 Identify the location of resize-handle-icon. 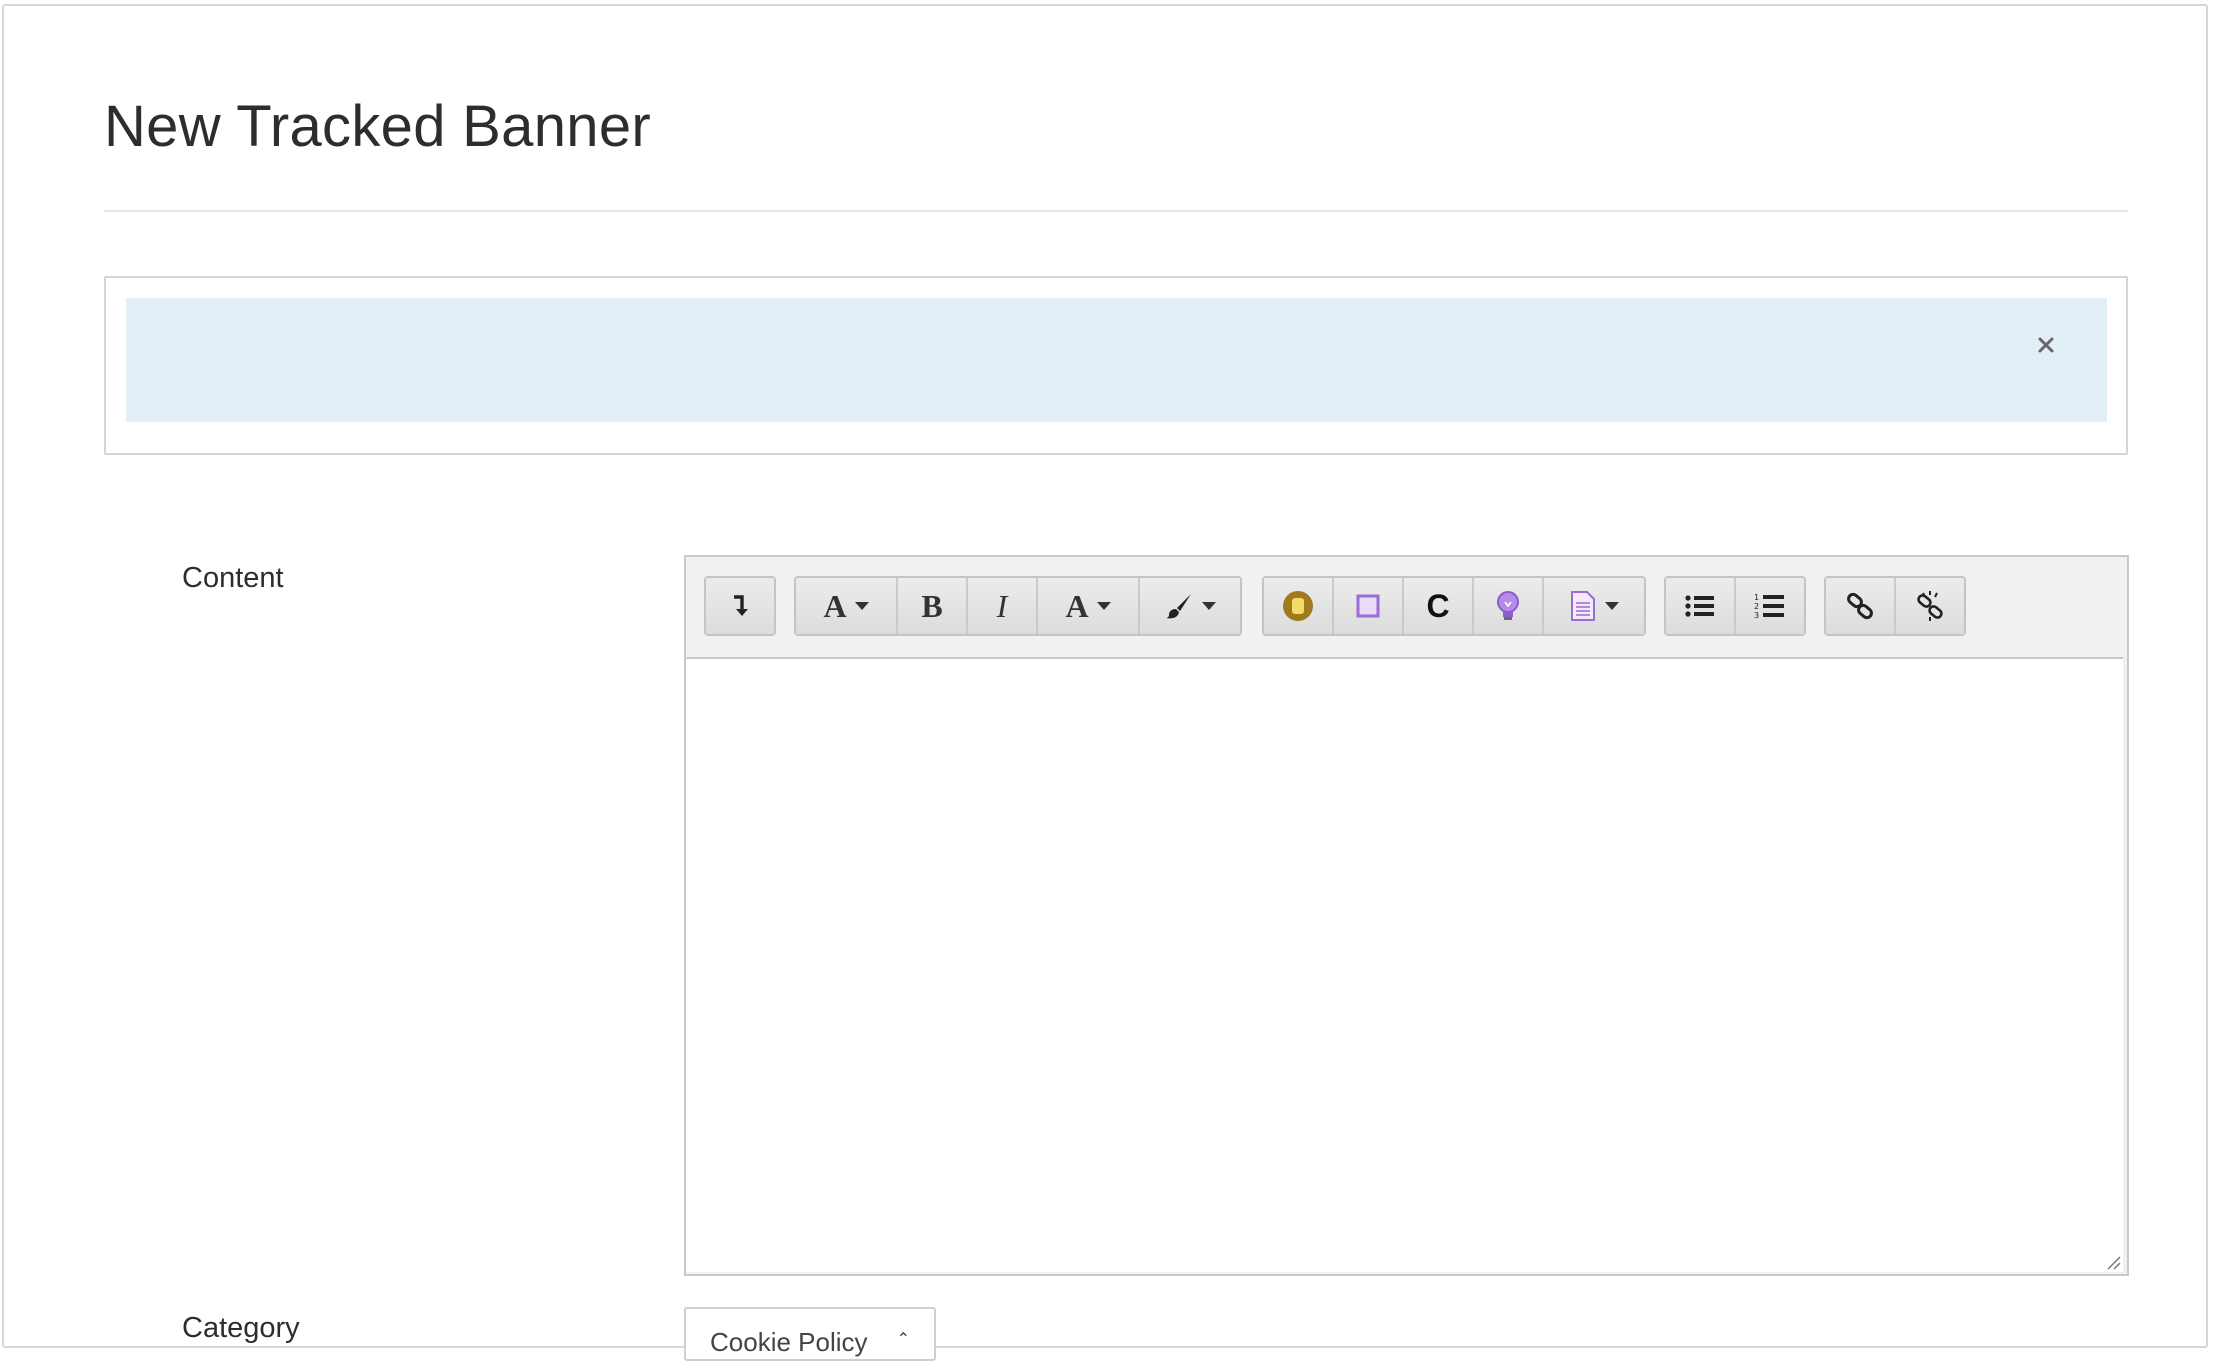
(2113, 1262).